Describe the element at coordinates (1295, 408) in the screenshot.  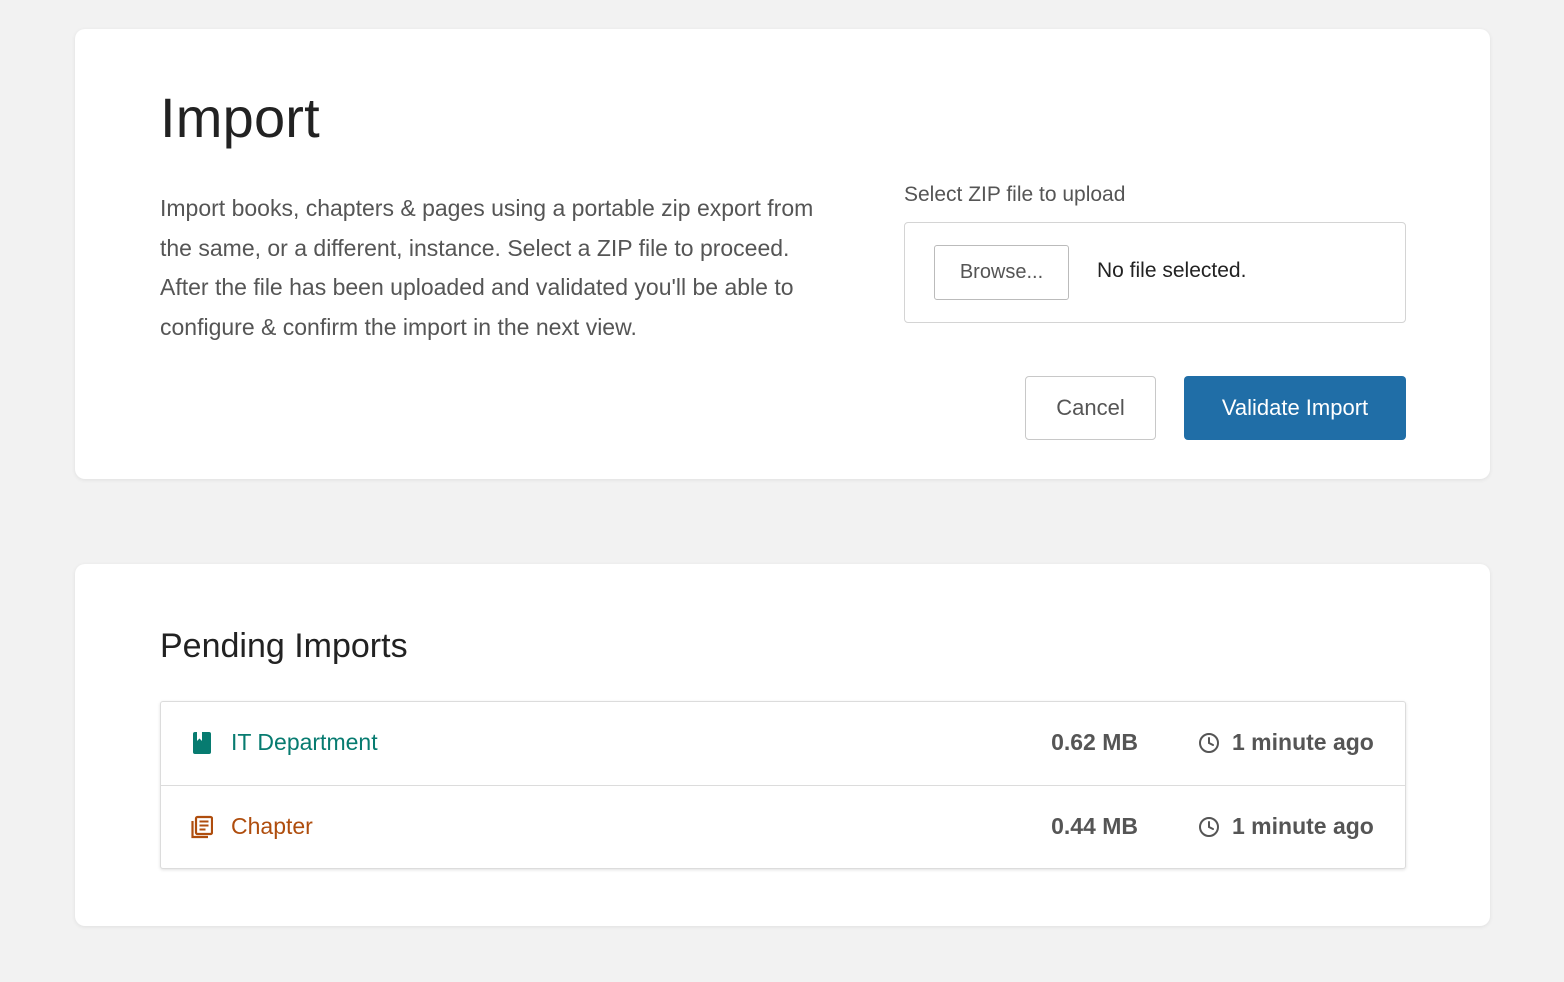
I see `validate-import-button: Validate Import` at that location.